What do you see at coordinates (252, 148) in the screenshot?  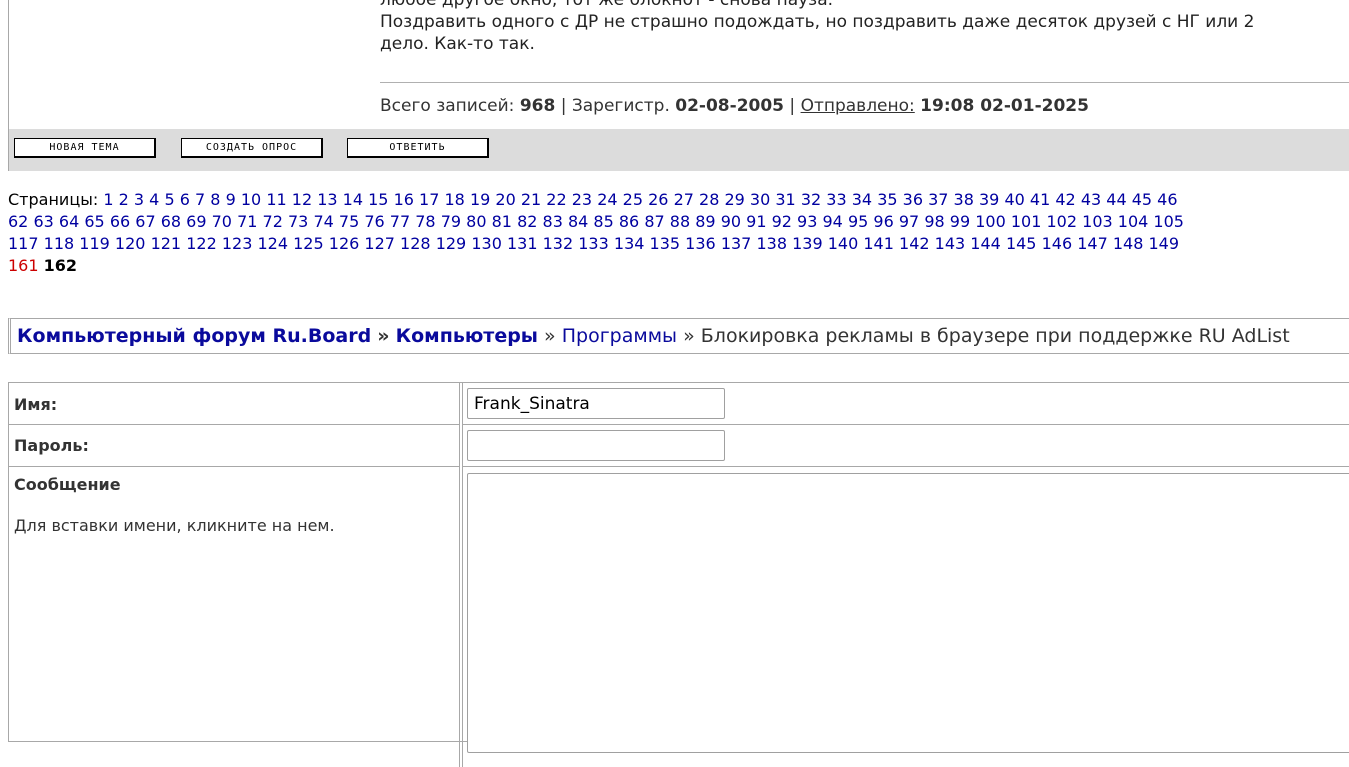 I see `create-poll-button: СОЗДАТЬ ОПРОС` at bounding box center [252, 148].